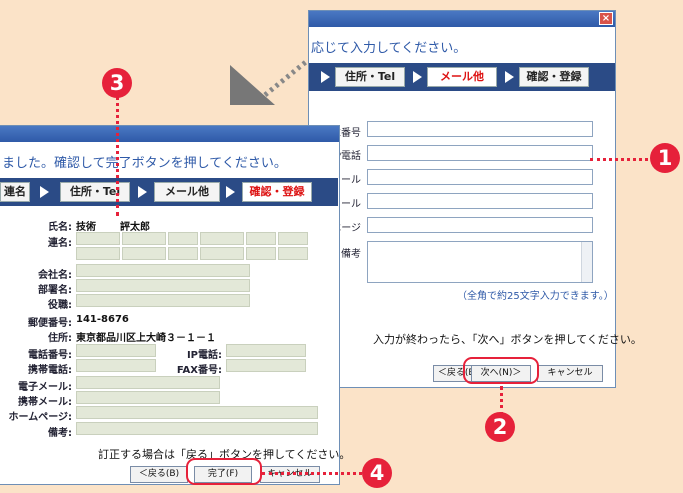 This screenshot has width=683, height=493. I want to click on memo-note: （全角で約25文字入力できます。）, so click(535, 296).